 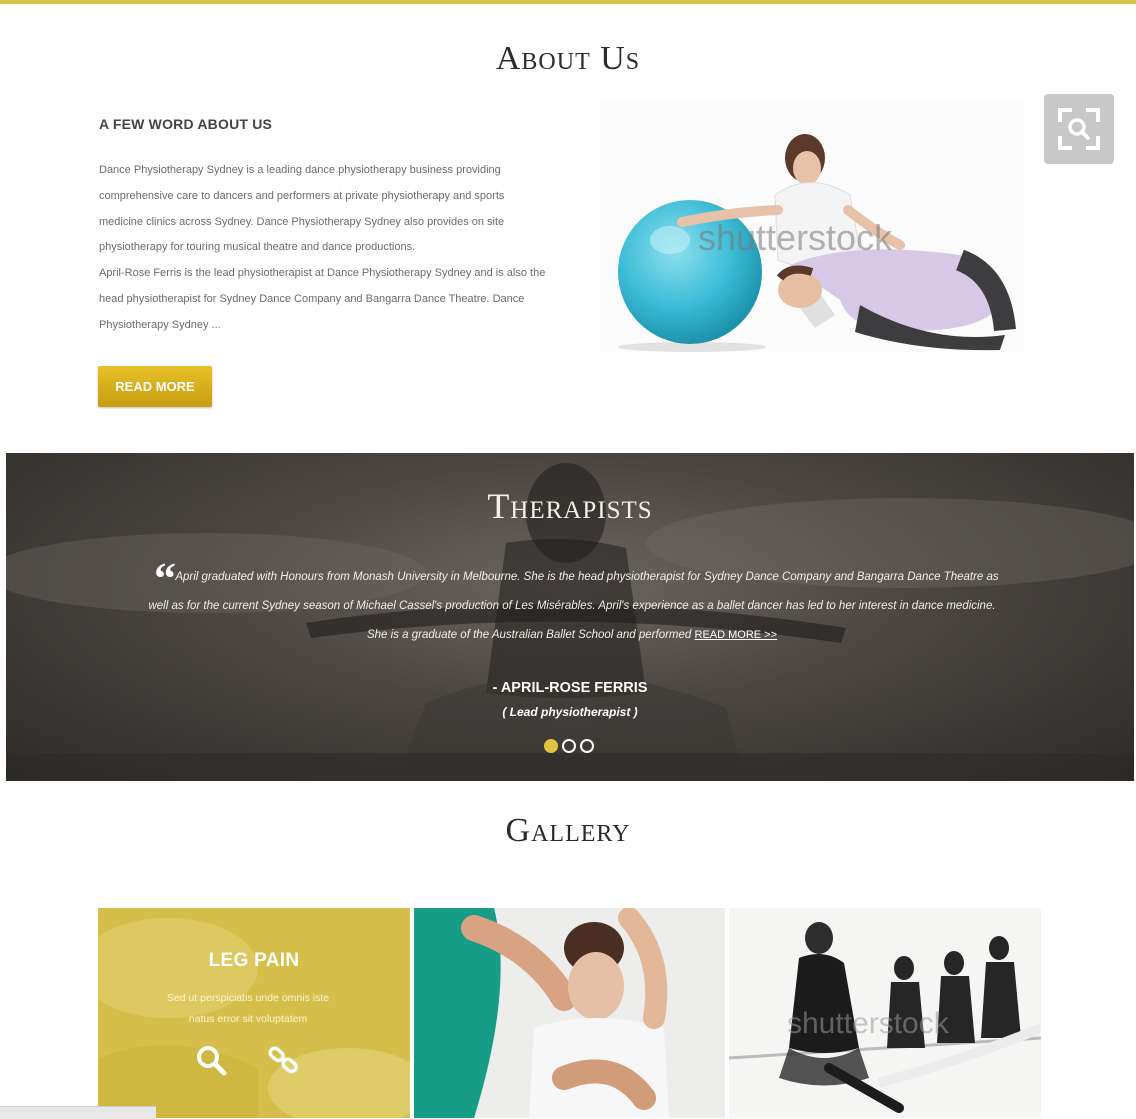 I want to click on about-title: About Us, so click(x=568, y=58).